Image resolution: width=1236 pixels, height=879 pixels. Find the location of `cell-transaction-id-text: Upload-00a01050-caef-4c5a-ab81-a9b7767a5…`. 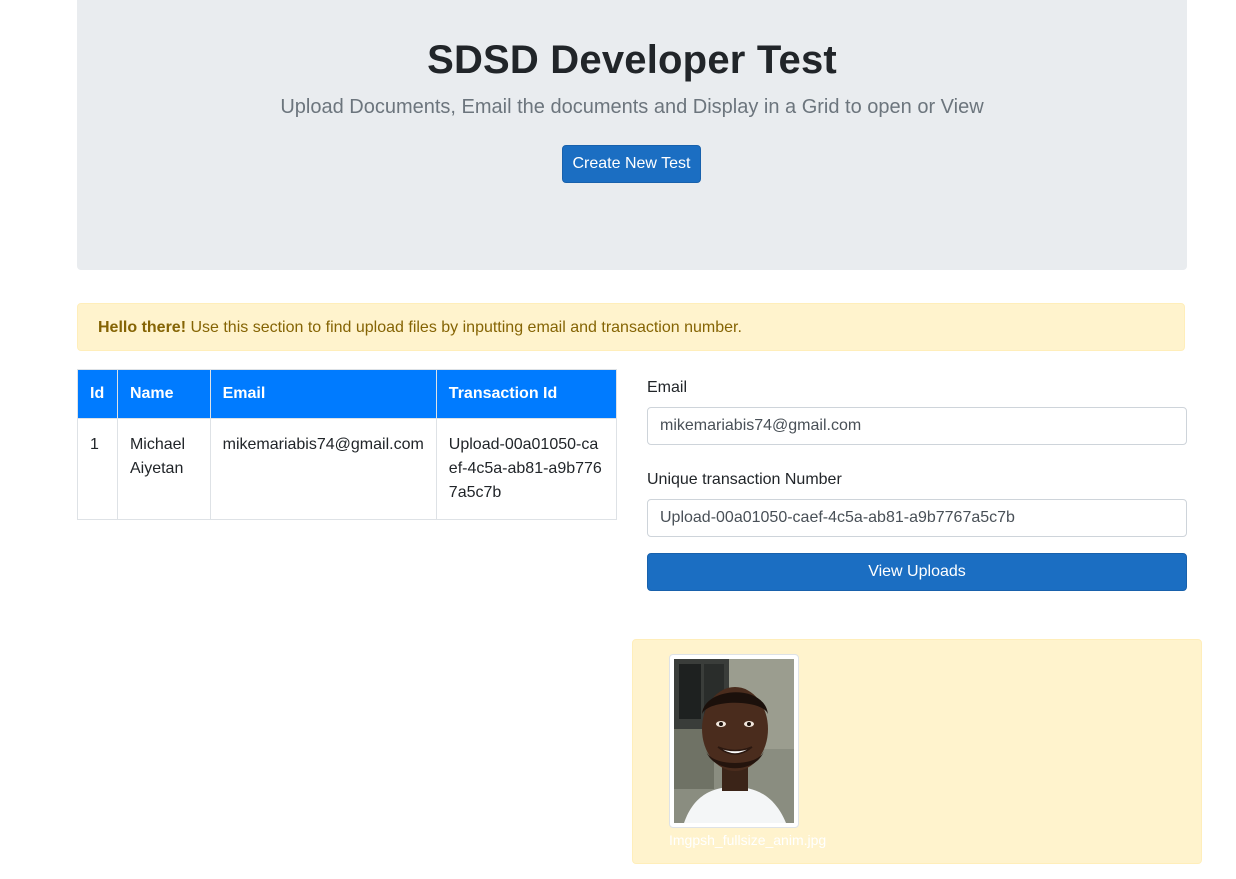

cell-transaction-id-text: Upload-00a01050-caef-4c5a-ab81-a9b7767a5… is located at coordinates (525, 468).